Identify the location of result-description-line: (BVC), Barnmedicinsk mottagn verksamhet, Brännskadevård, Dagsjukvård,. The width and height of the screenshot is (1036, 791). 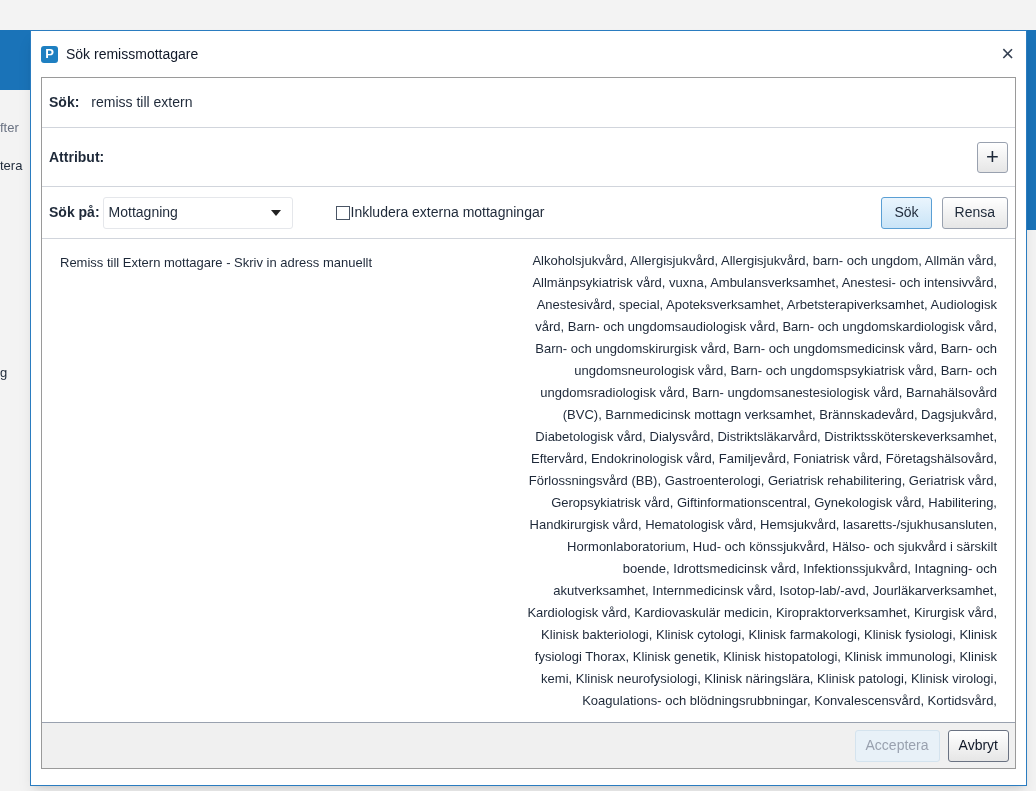
(779, 415).